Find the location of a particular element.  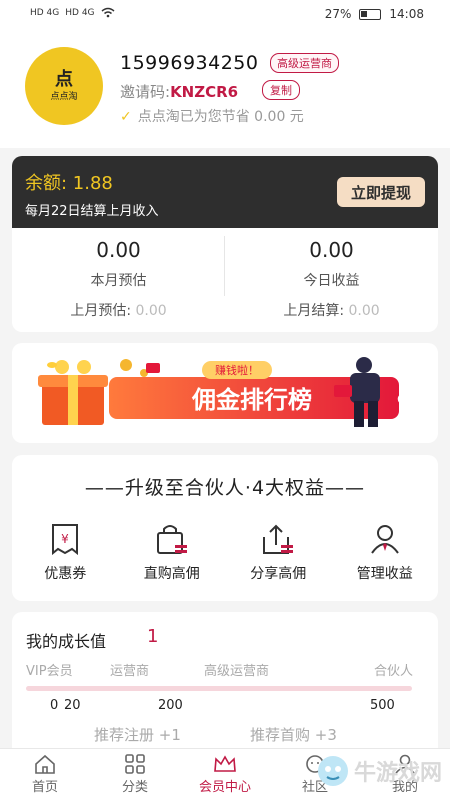

last-month-estimate-label: 上月预估: is located at coordinates (101, 311).